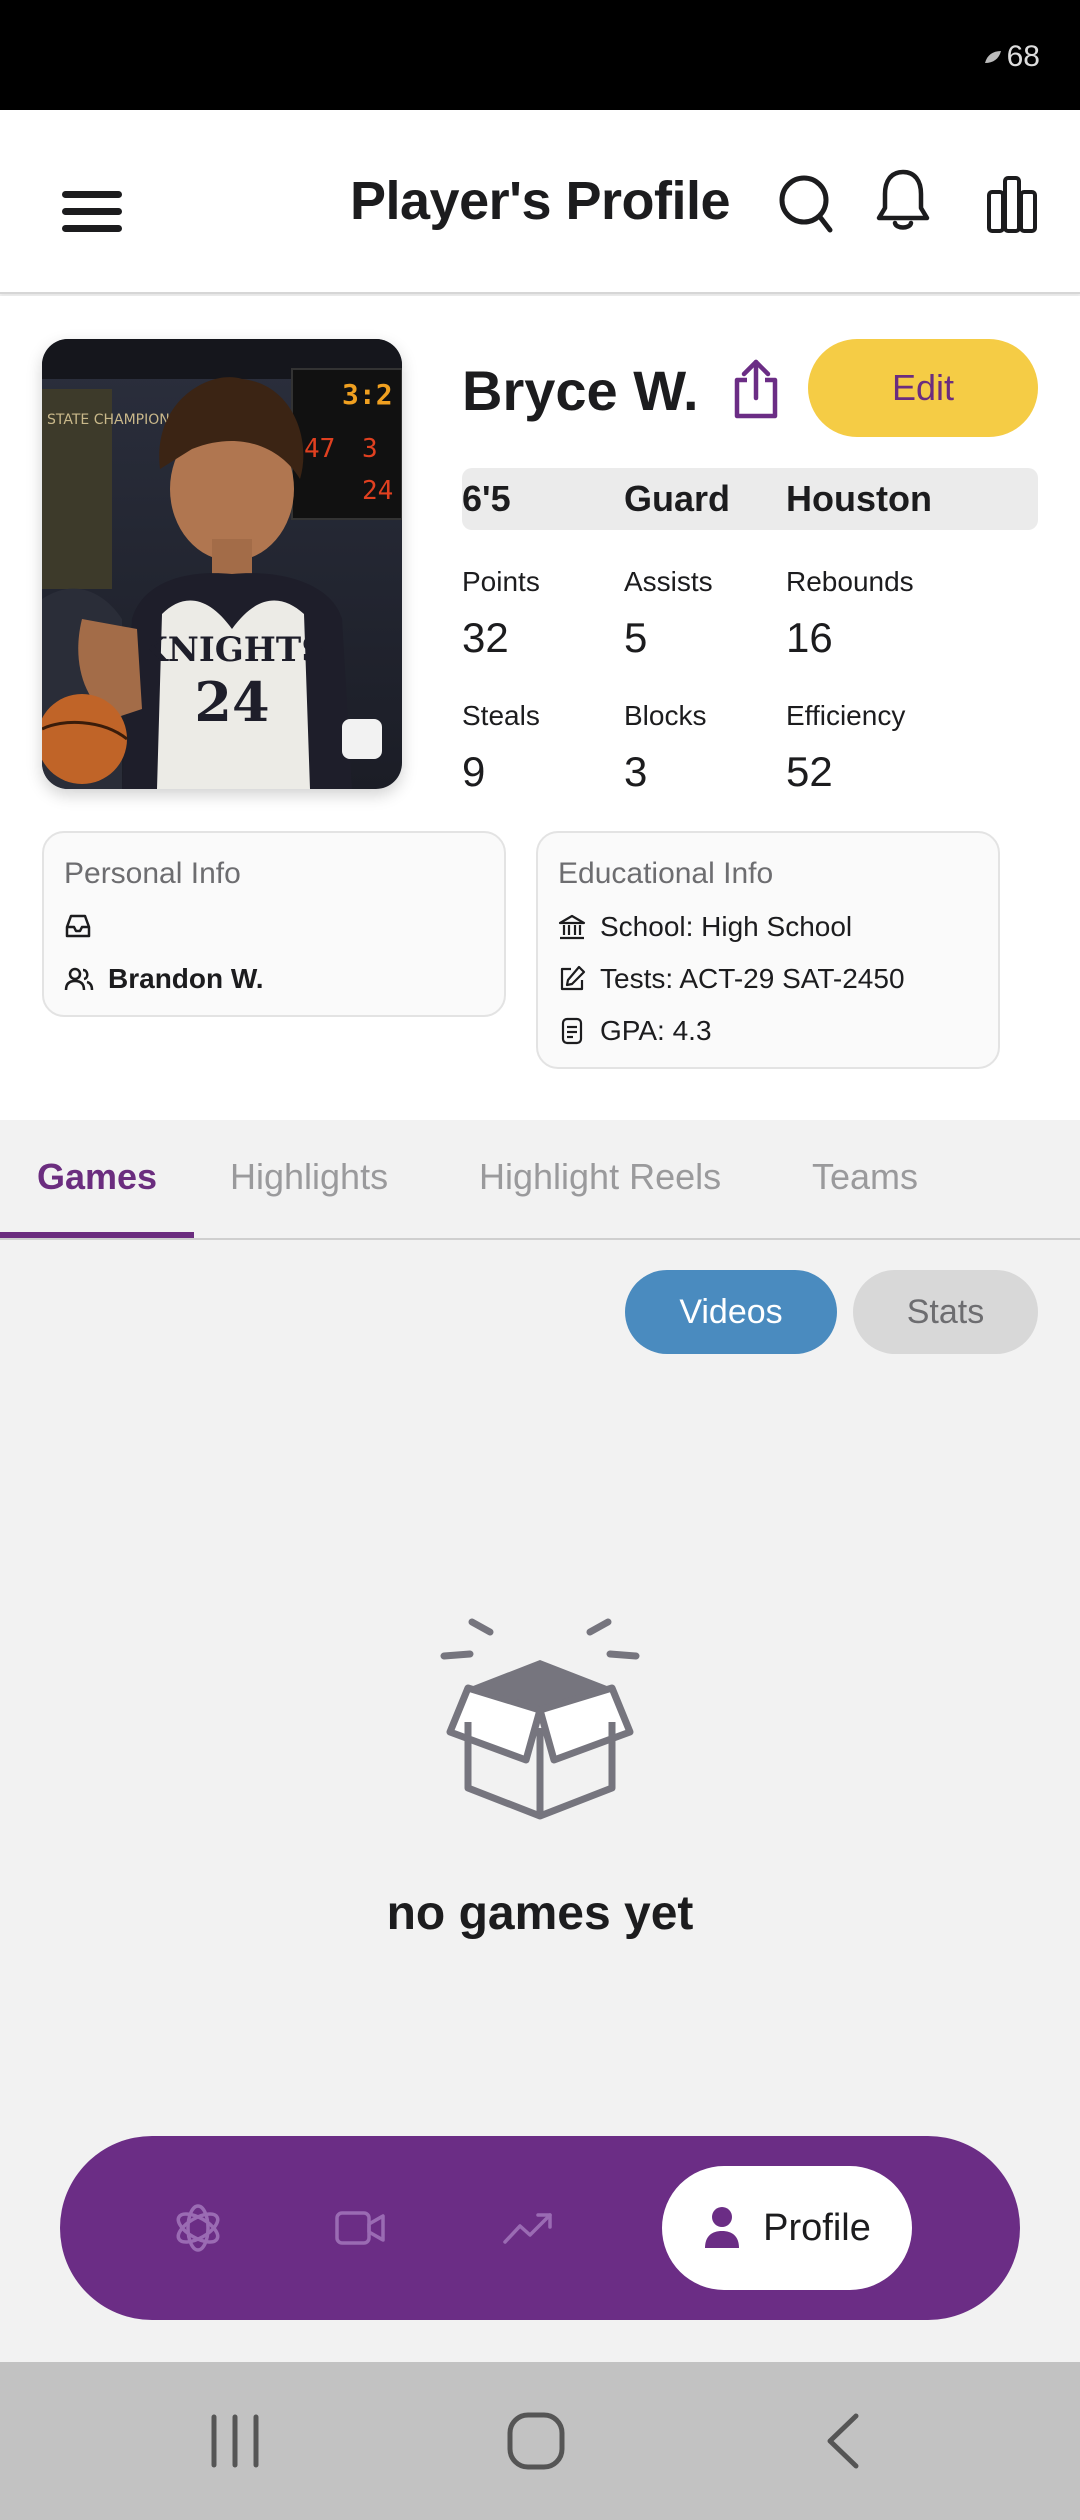  I want to click on empty-state-text: no games yet, so click(540, 1913).